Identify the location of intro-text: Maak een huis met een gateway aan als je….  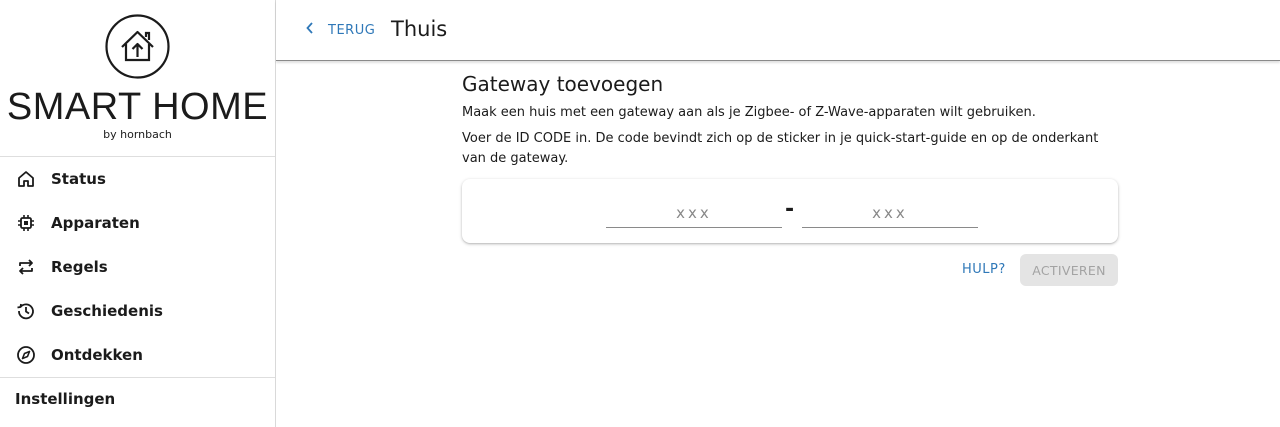
(749, 112).